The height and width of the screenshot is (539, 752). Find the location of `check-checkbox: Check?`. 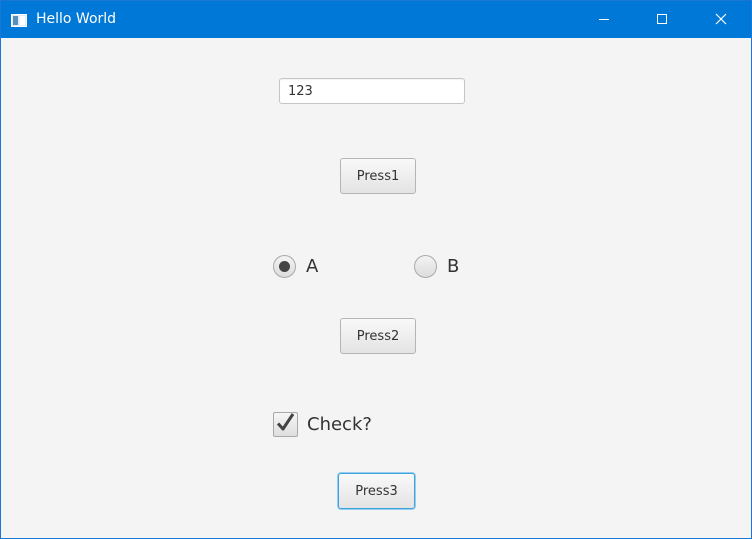

check-checkbox: Check? is located at coordinates (322, 424).